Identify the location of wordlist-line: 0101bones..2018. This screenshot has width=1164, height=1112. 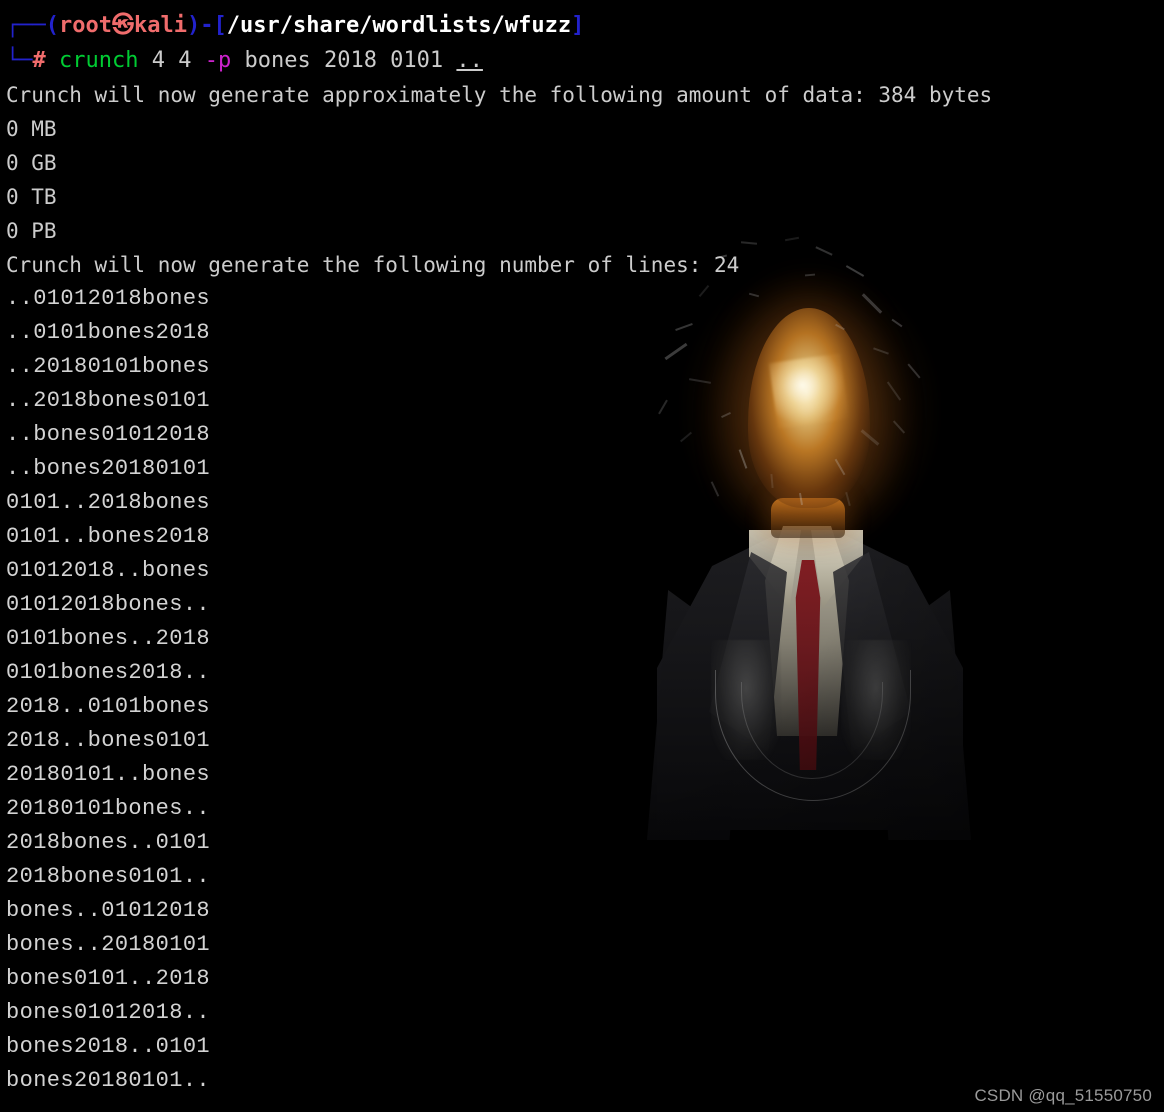
(108, 638).